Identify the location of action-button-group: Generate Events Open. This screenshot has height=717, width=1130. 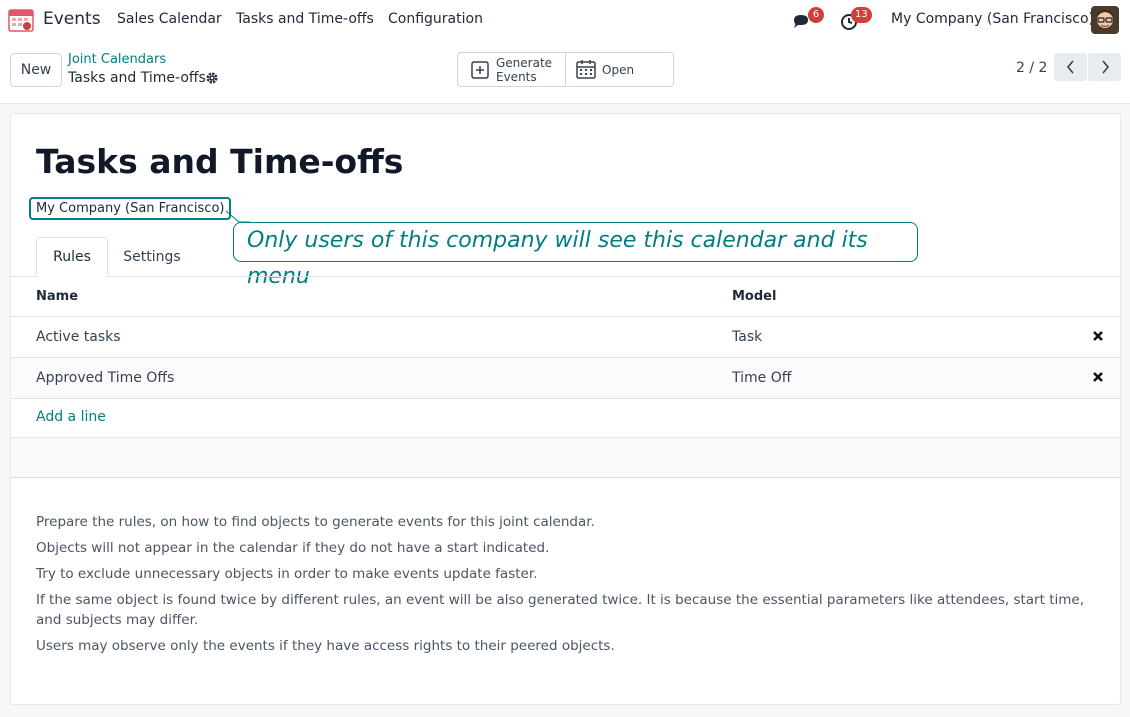
(565, 69).